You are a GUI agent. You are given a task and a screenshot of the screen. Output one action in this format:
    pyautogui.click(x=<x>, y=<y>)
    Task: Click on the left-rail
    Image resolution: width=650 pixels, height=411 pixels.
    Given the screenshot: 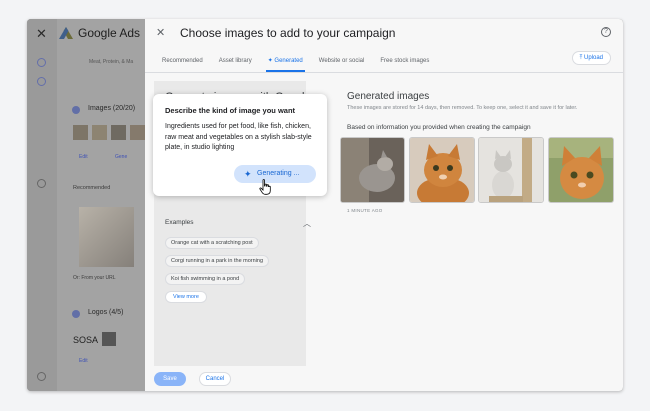 What is the action you would take?
    pyautogui.click(x=42, y=205)
    